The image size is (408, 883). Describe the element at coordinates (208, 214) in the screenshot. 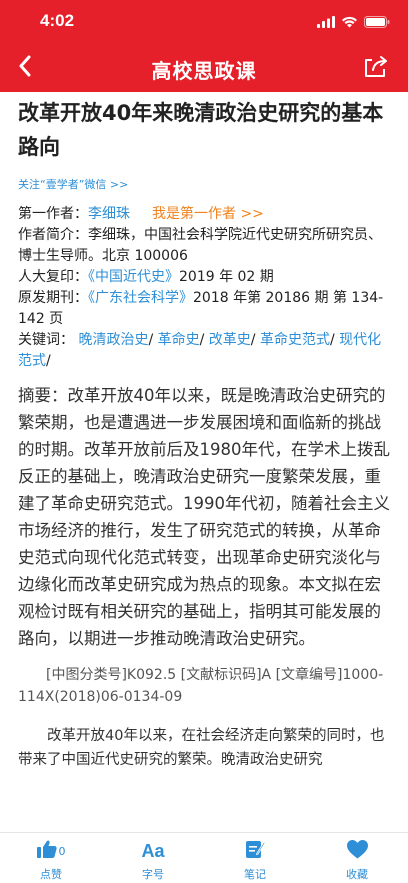

I see `claim-author-link: 我是第一作者 >>` at that location.